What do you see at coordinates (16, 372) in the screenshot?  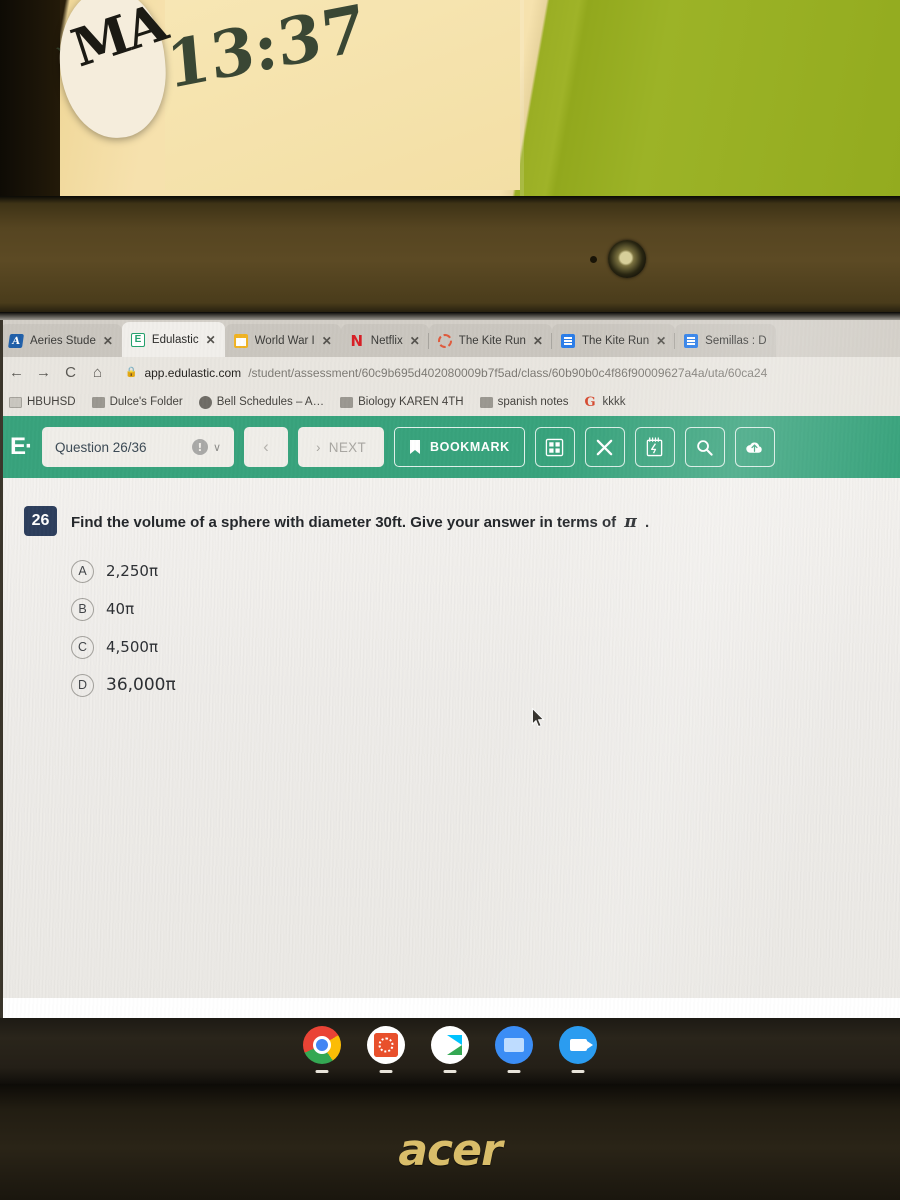 I see `back-icon: ←` at bounding box center [16, 372].